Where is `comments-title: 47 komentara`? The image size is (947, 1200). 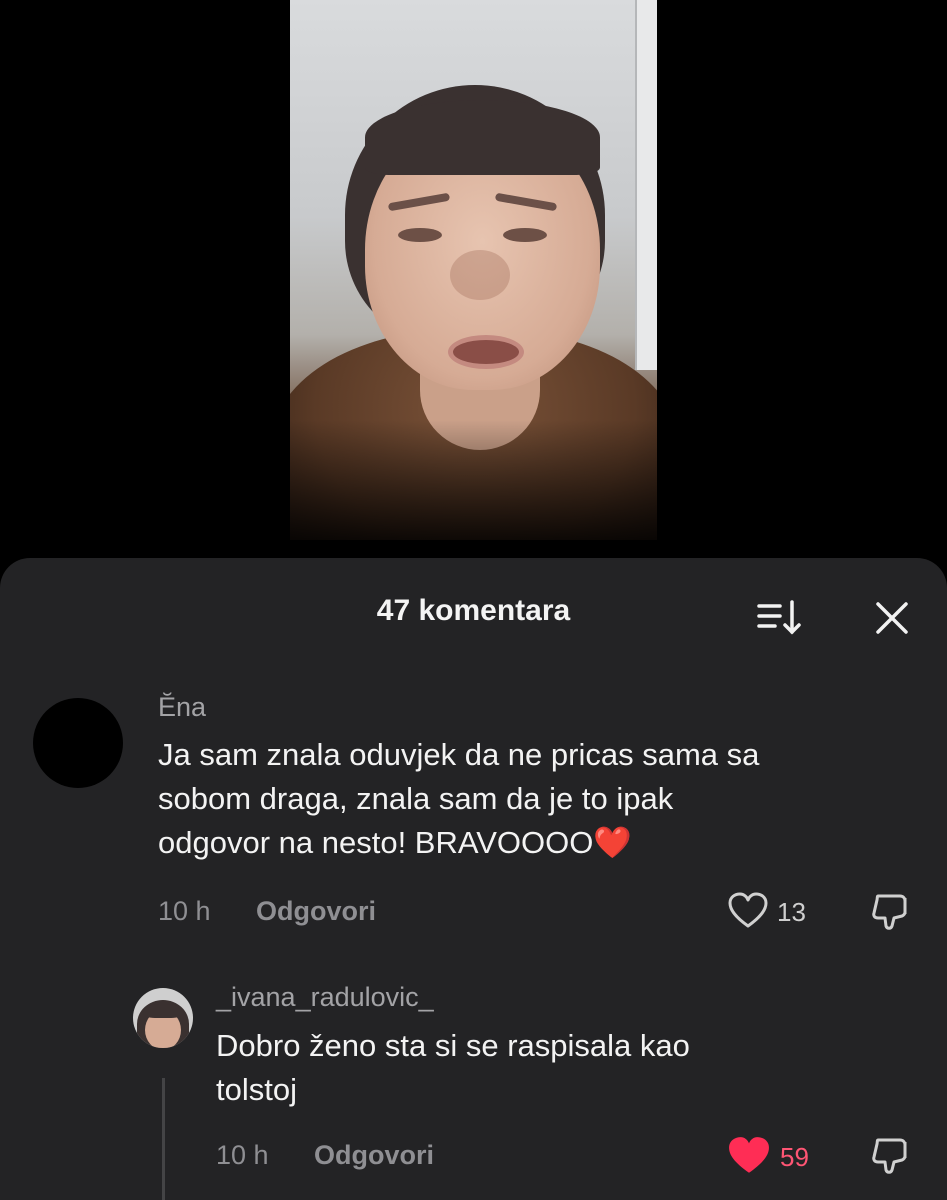
comments-title: 47 komentara is located at coordinates (473, 610).